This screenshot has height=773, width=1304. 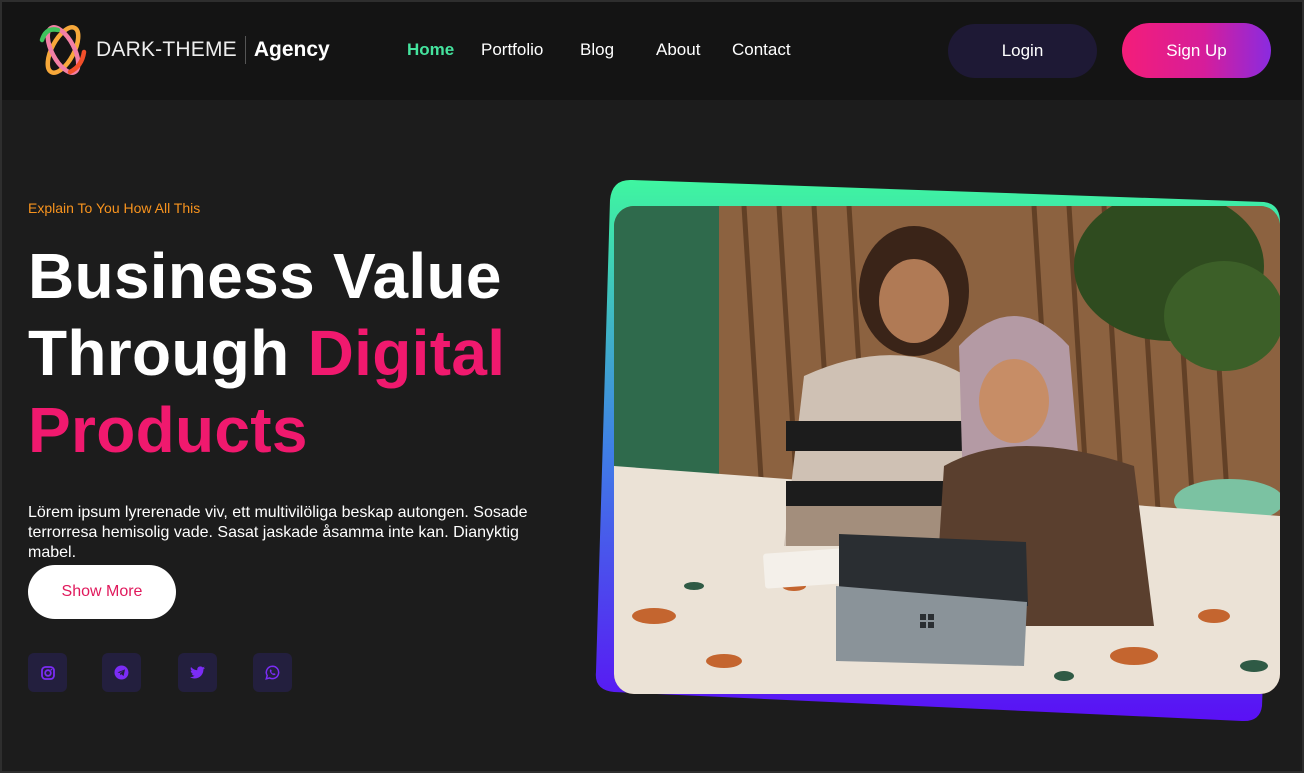 I want to click on whatsapp-link, so click(x=272, y=672).